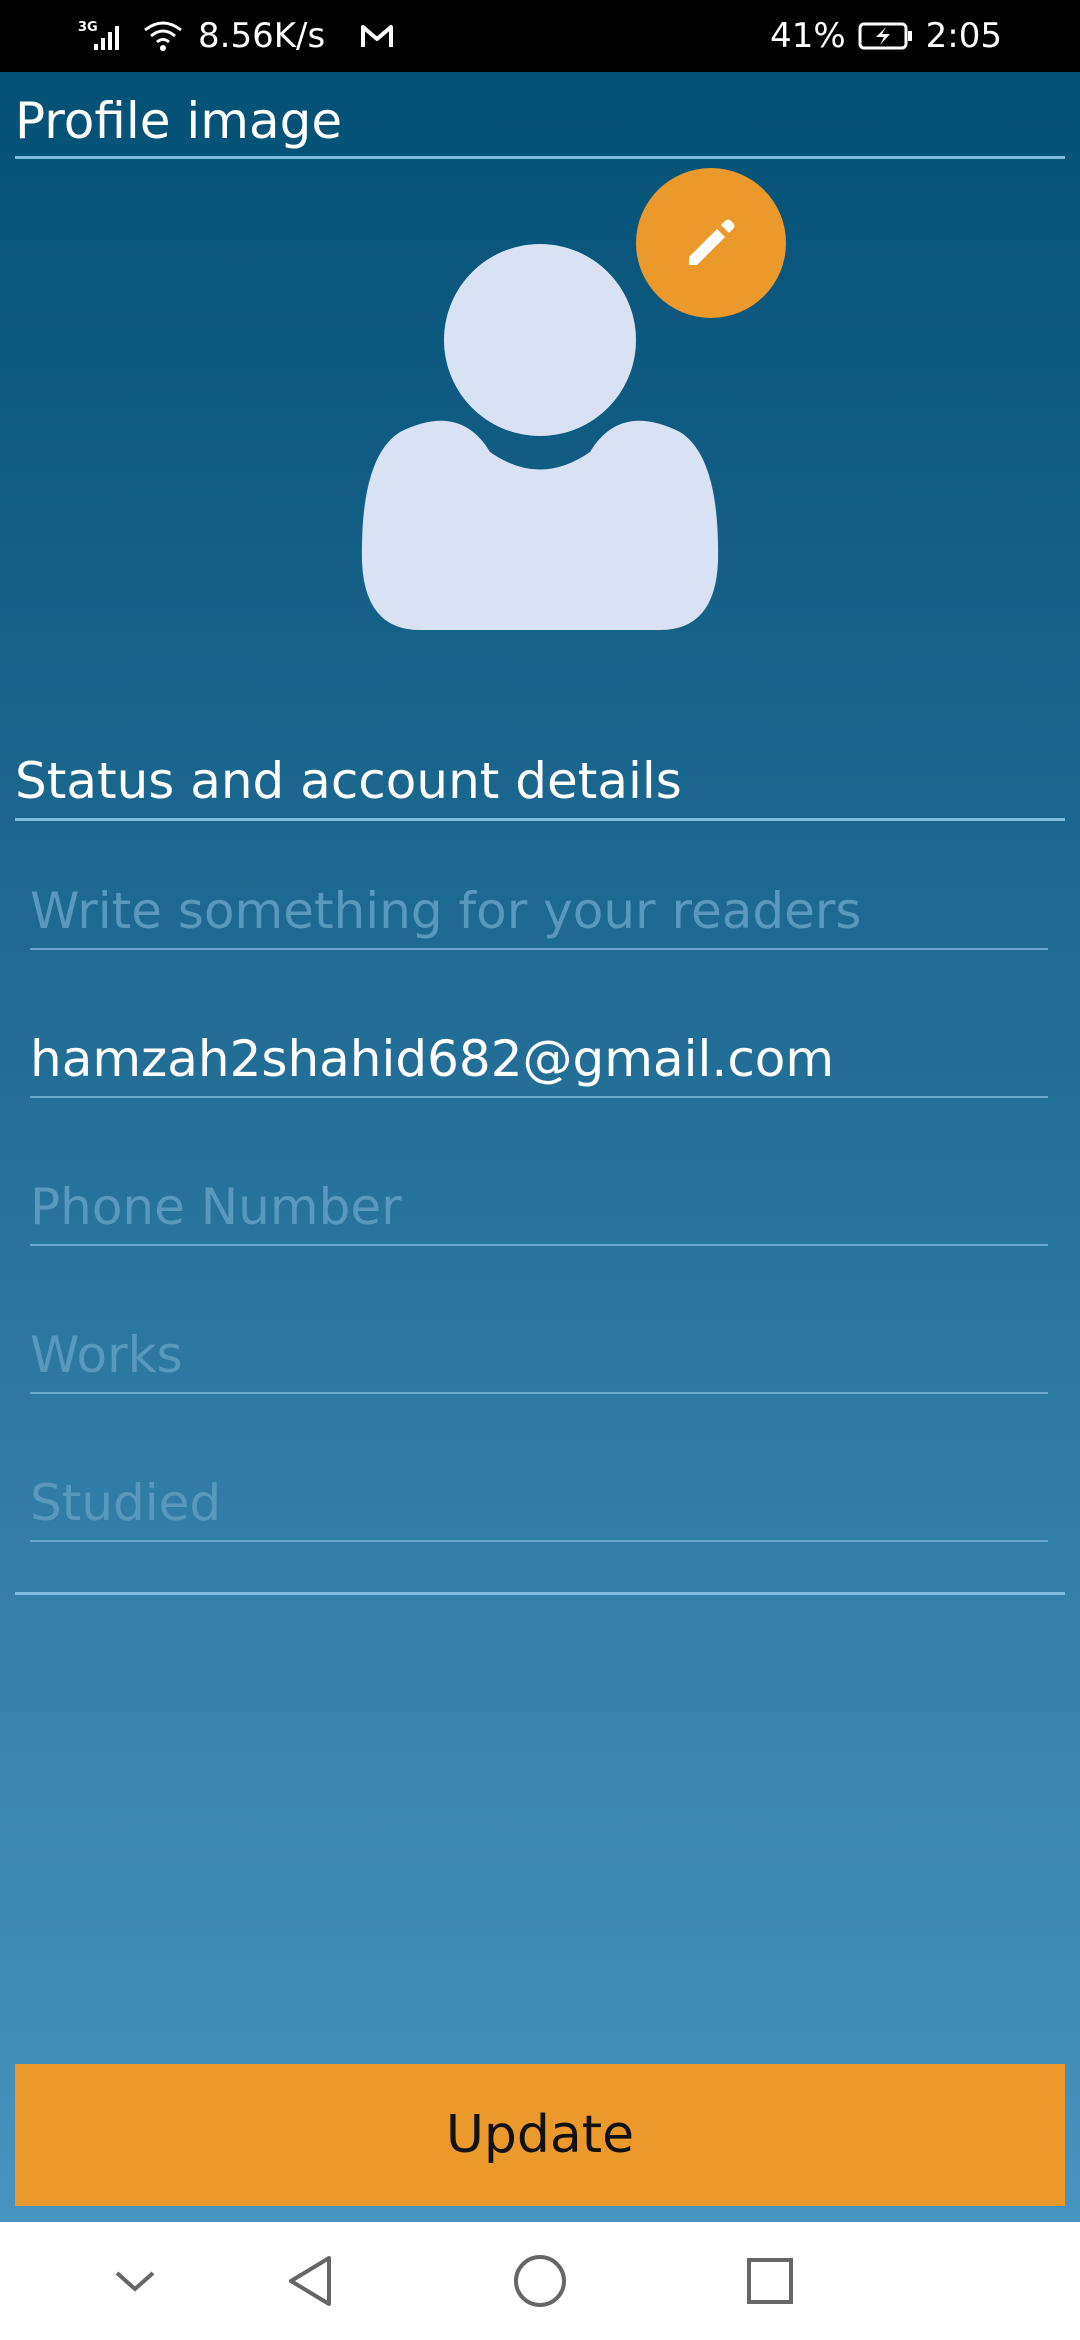 The height and width of the screenshot is (2340, 1080). Describe the element at coordinates (540, 819) in the screenshot. I see `details-divider` at that location.